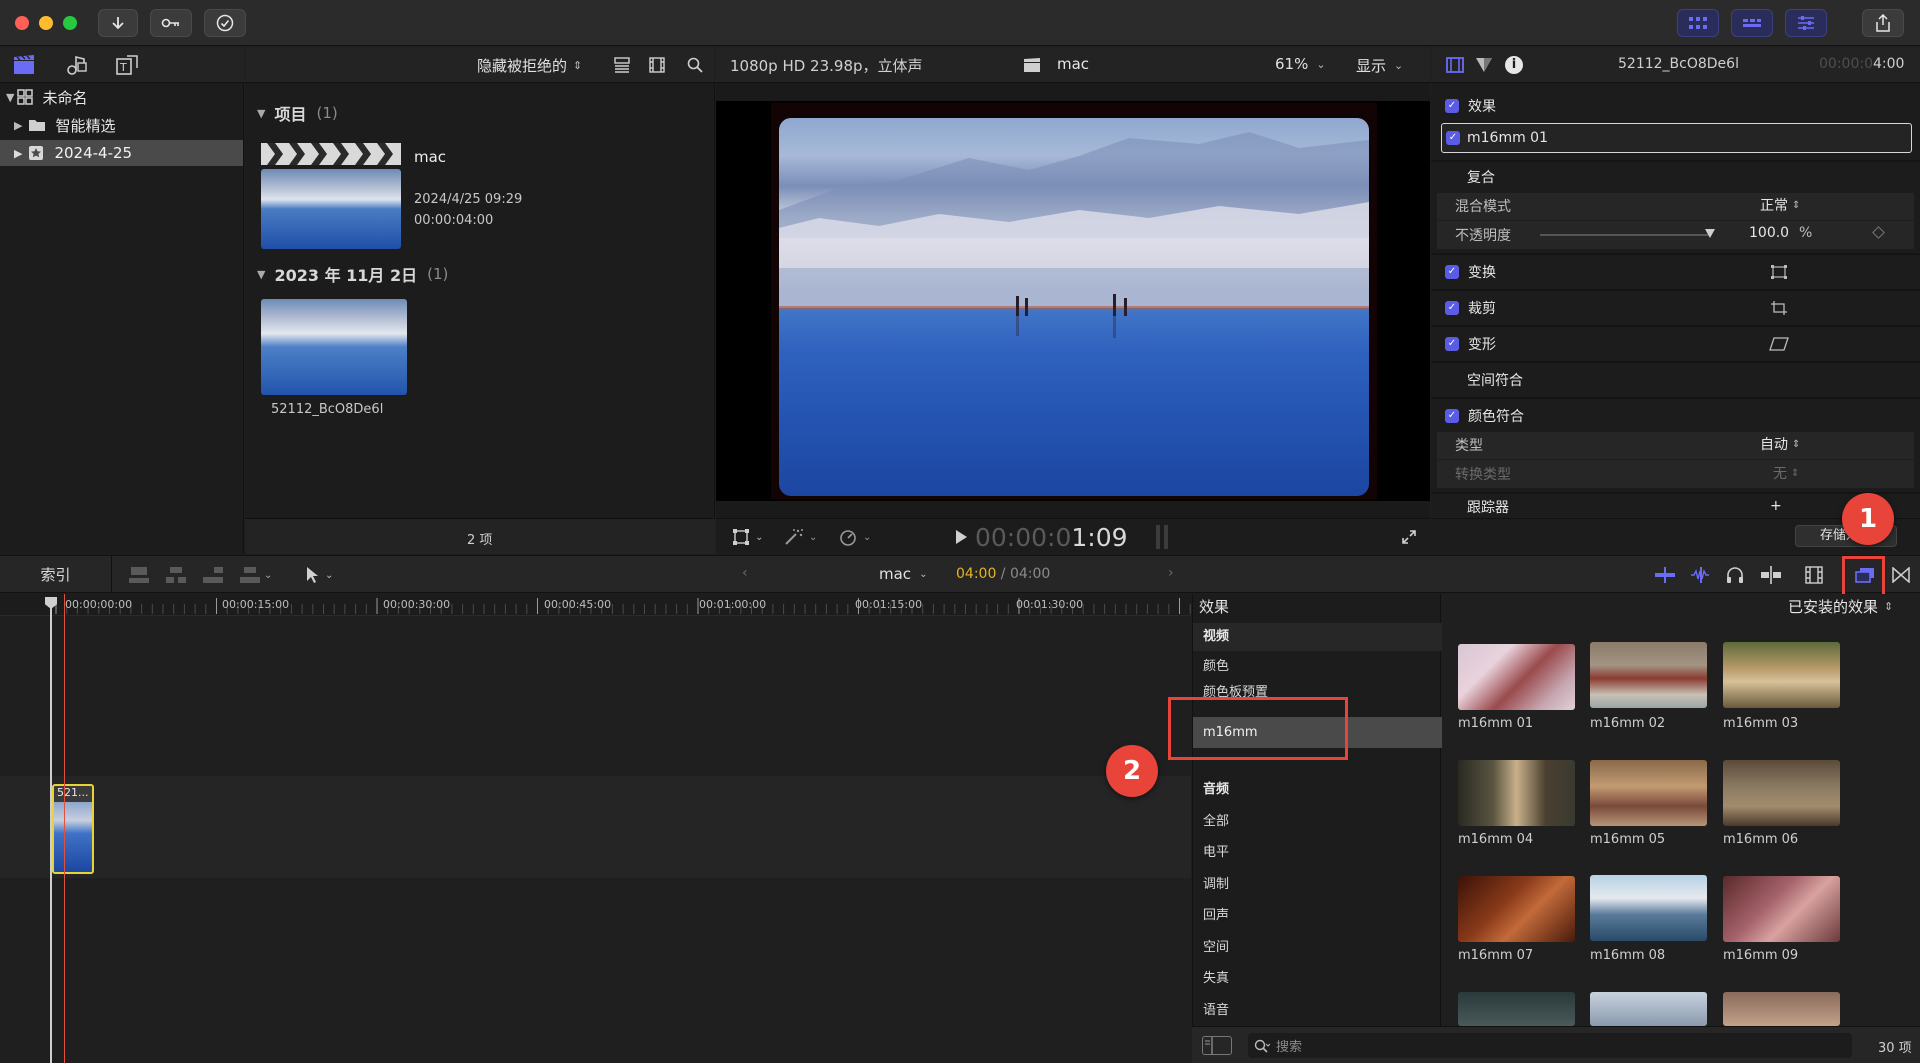  Describe the element at coordinates (747, 537) in the screenshot. I see `transform-tool-popup: ⌄` at that location.